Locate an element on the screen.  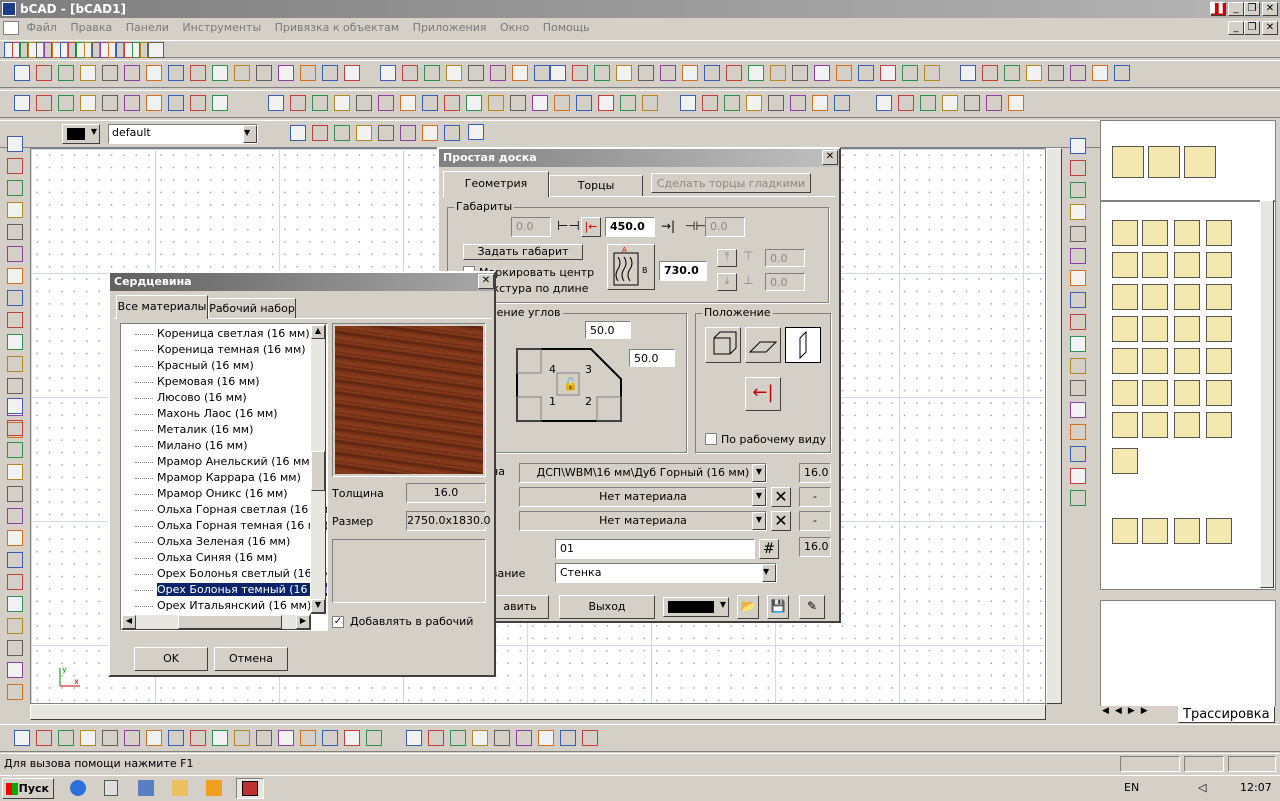
color-picker: ▼ is located at coordinates (81, 134).